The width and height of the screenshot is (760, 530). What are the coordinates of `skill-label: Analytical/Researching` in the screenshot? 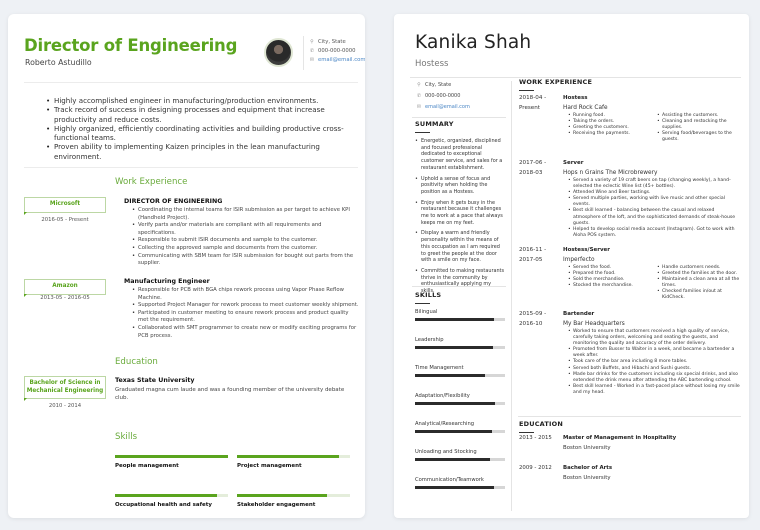 It's located at (445, 424).